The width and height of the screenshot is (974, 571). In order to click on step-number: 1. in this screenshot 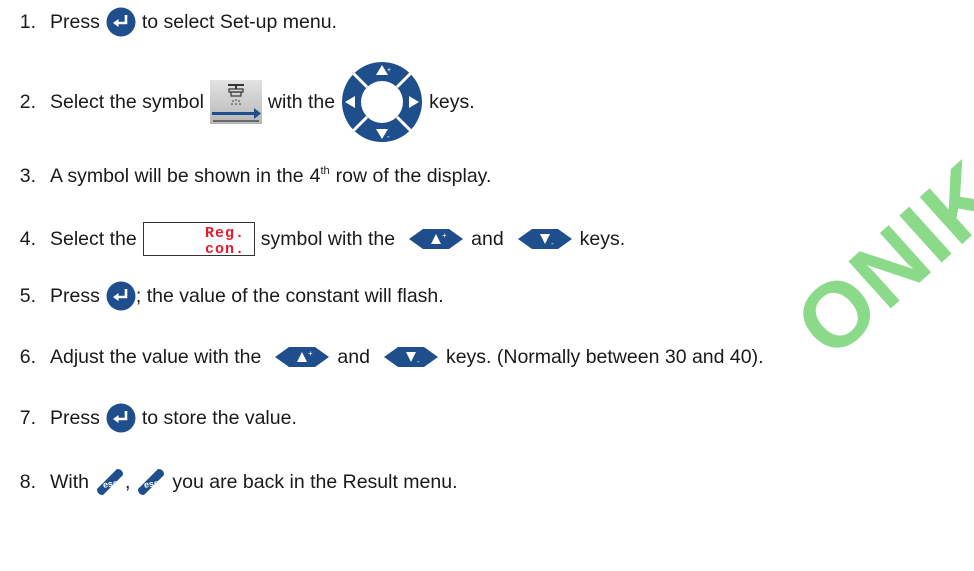, I will do `click(27, 21)`.